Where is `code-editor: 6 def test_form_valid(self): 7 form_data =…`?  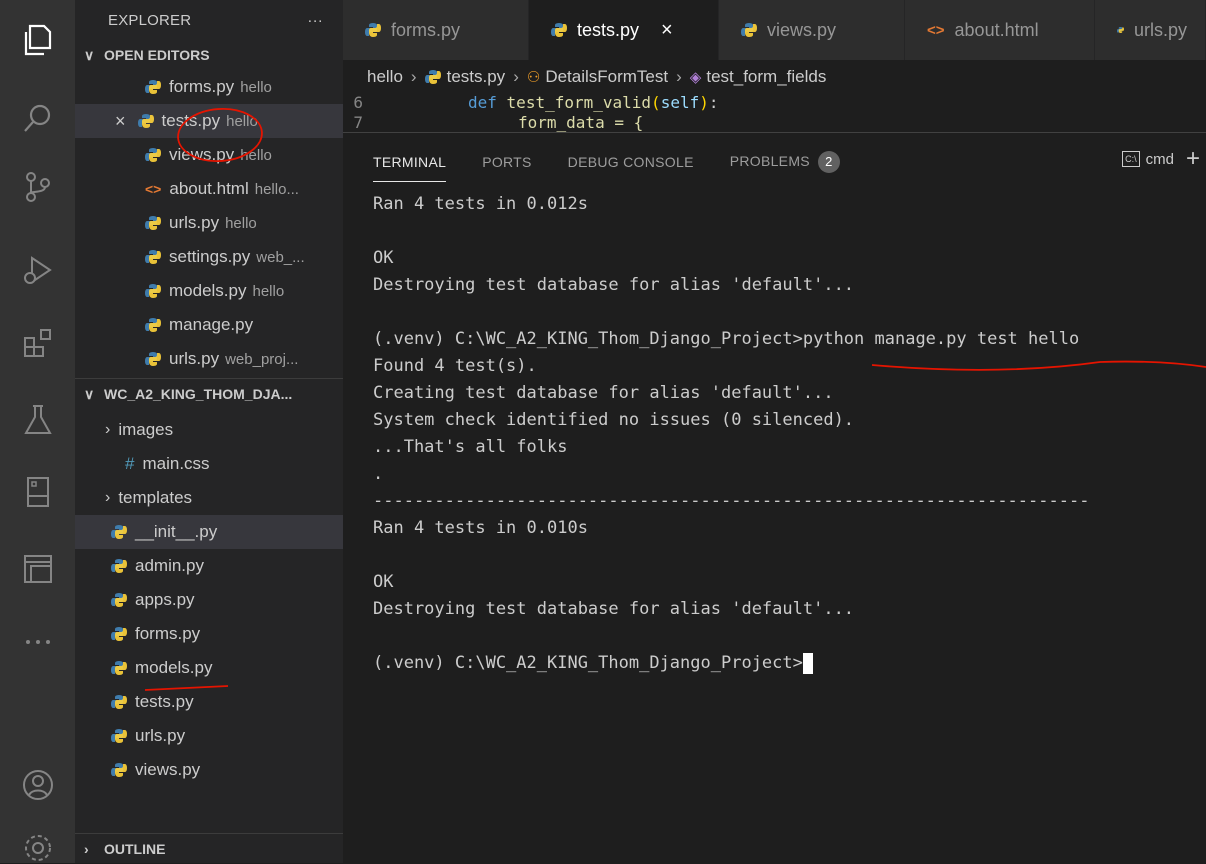
code-editor: 6 def test_form_valid(self): 7 form_data =… is located at coordinates (774, 112).